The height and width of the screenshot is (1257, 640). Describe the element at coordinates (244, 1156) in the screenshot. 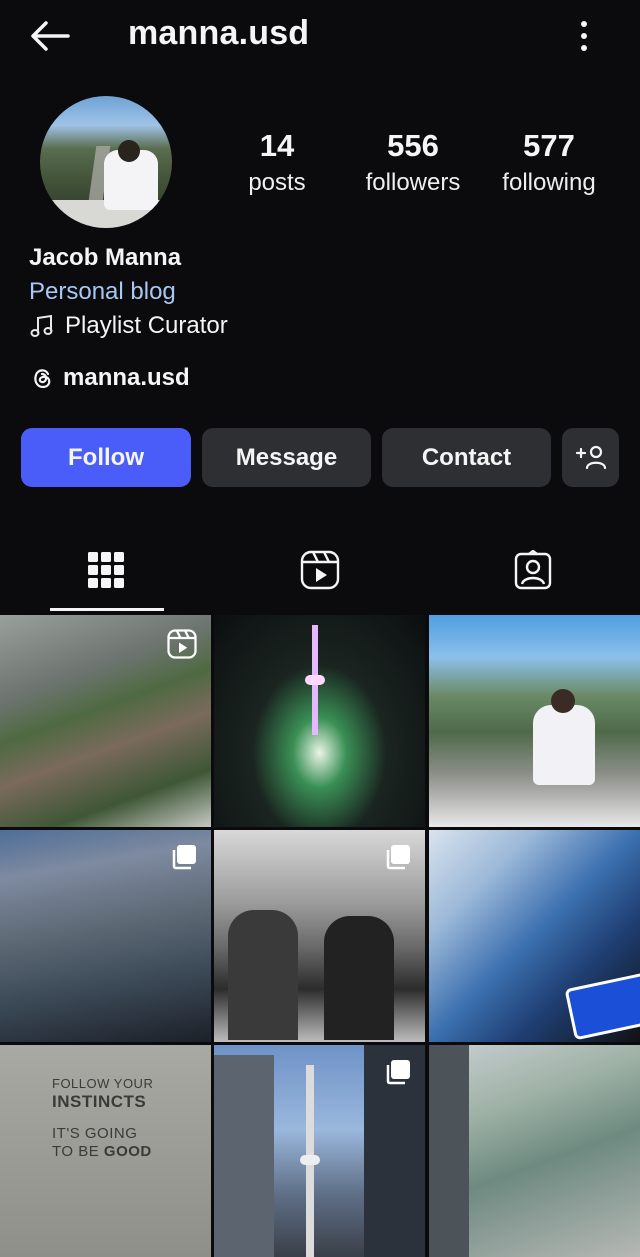

I see `photo-building-left` at that location.